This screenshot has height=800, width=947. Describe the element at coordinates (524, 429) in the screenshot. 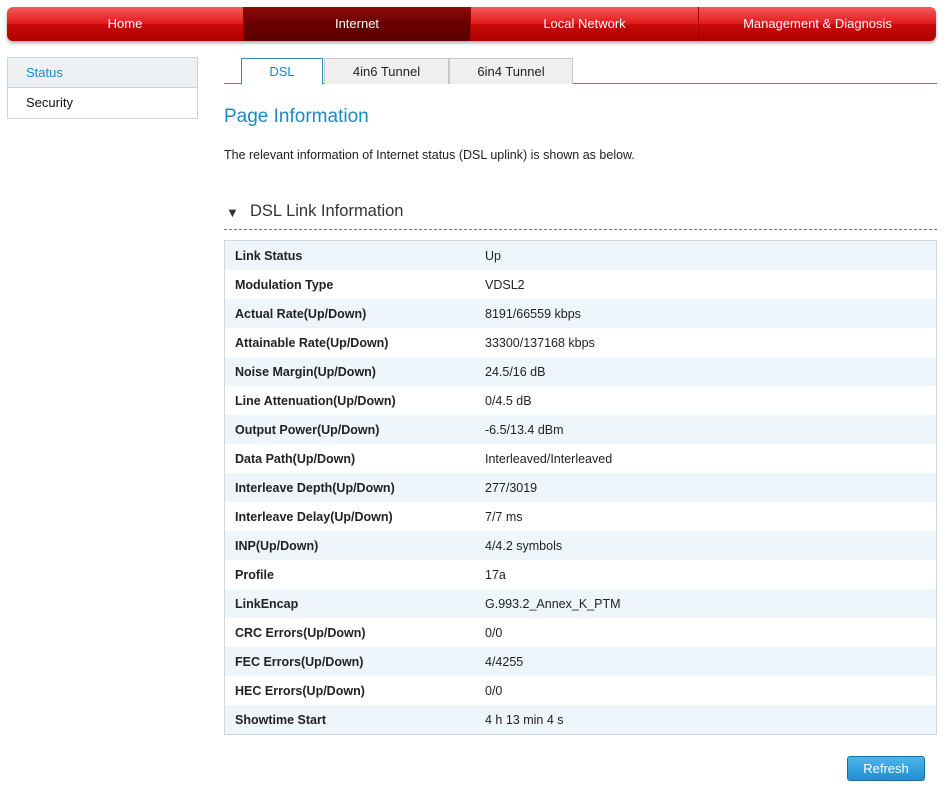

I see `row-value: -6.5/13.4 dBm` at that location.